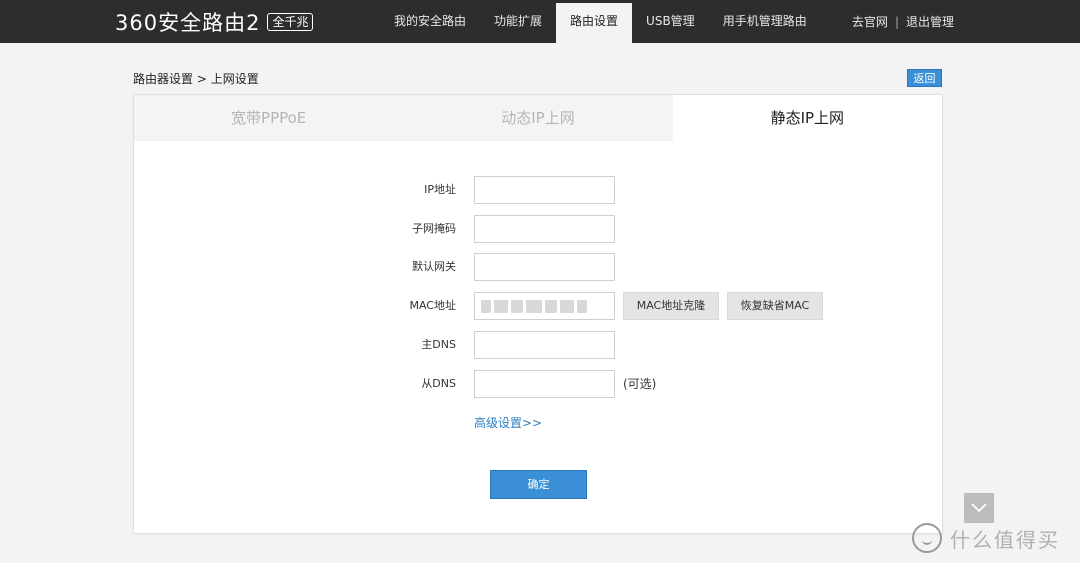 The image size is (1080, 563). What do you see at coordinates (434, 228) in the screenshot?
I see `subnet-label: 子网掩码` at bounding box center [434, 228].